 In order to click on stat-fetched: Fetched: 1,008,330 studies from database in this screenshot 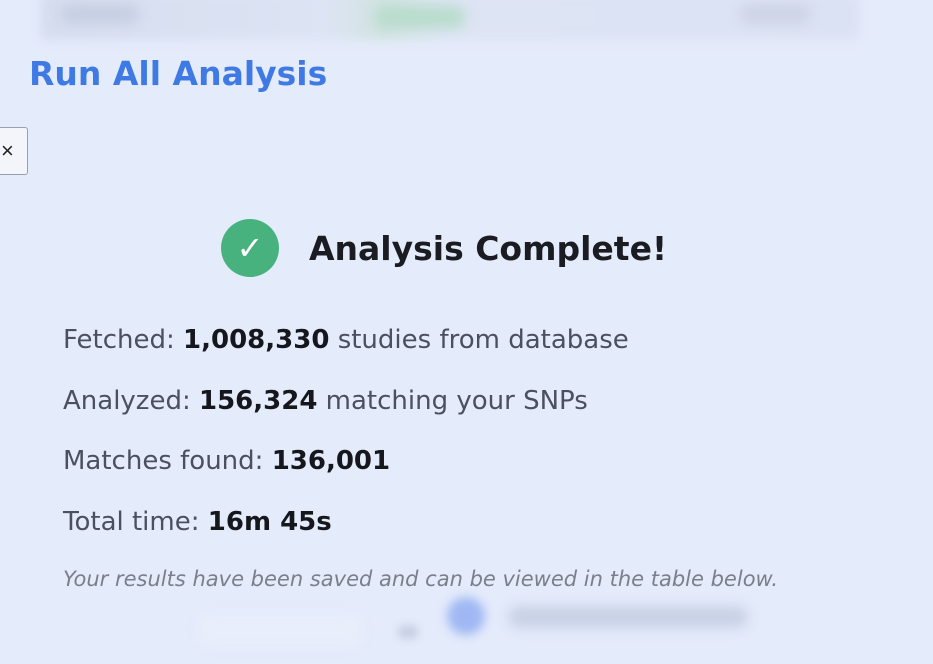, I will do `click(473, 340)`.